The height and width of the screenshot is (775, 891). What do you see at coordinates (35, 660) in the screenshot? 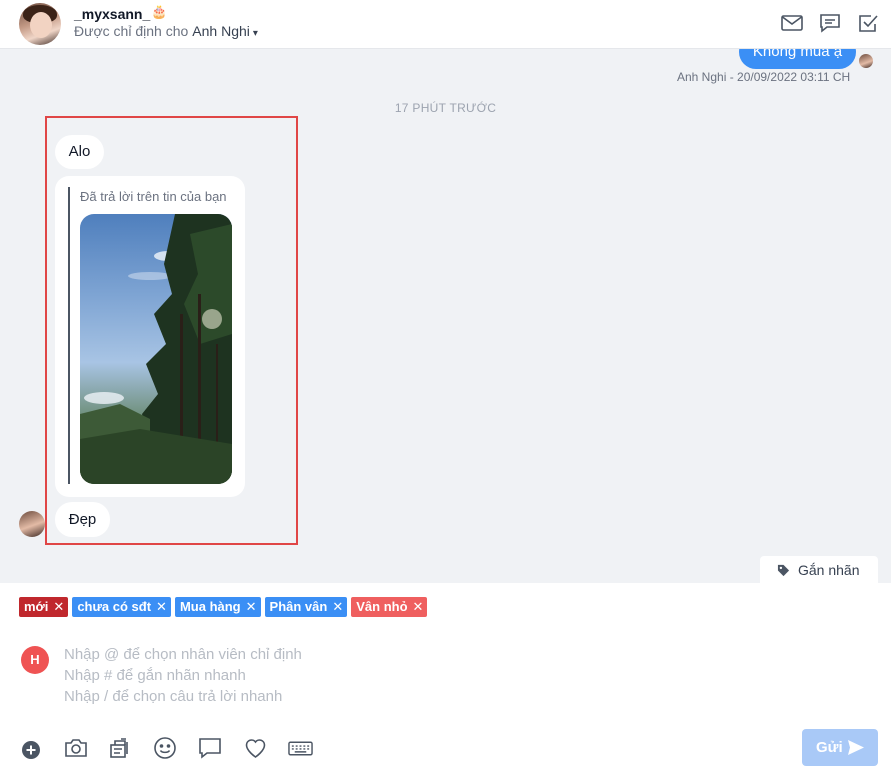
I see `agent-avatar: H` at bounding box center [35, 660].